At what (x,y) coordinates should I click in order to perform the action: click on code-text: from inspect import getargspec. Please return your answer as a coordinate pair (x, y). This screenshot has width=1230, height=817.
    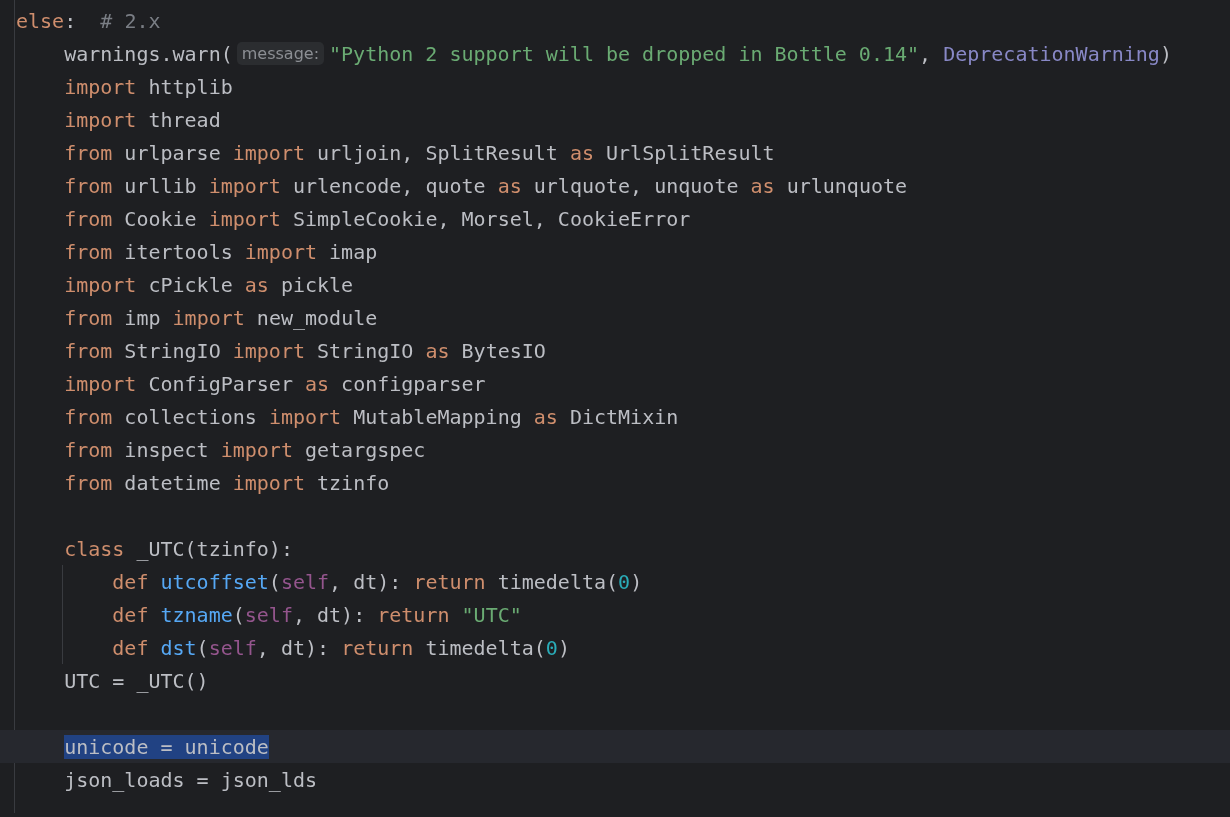
    Looking at the image, I should click on (245, 449).